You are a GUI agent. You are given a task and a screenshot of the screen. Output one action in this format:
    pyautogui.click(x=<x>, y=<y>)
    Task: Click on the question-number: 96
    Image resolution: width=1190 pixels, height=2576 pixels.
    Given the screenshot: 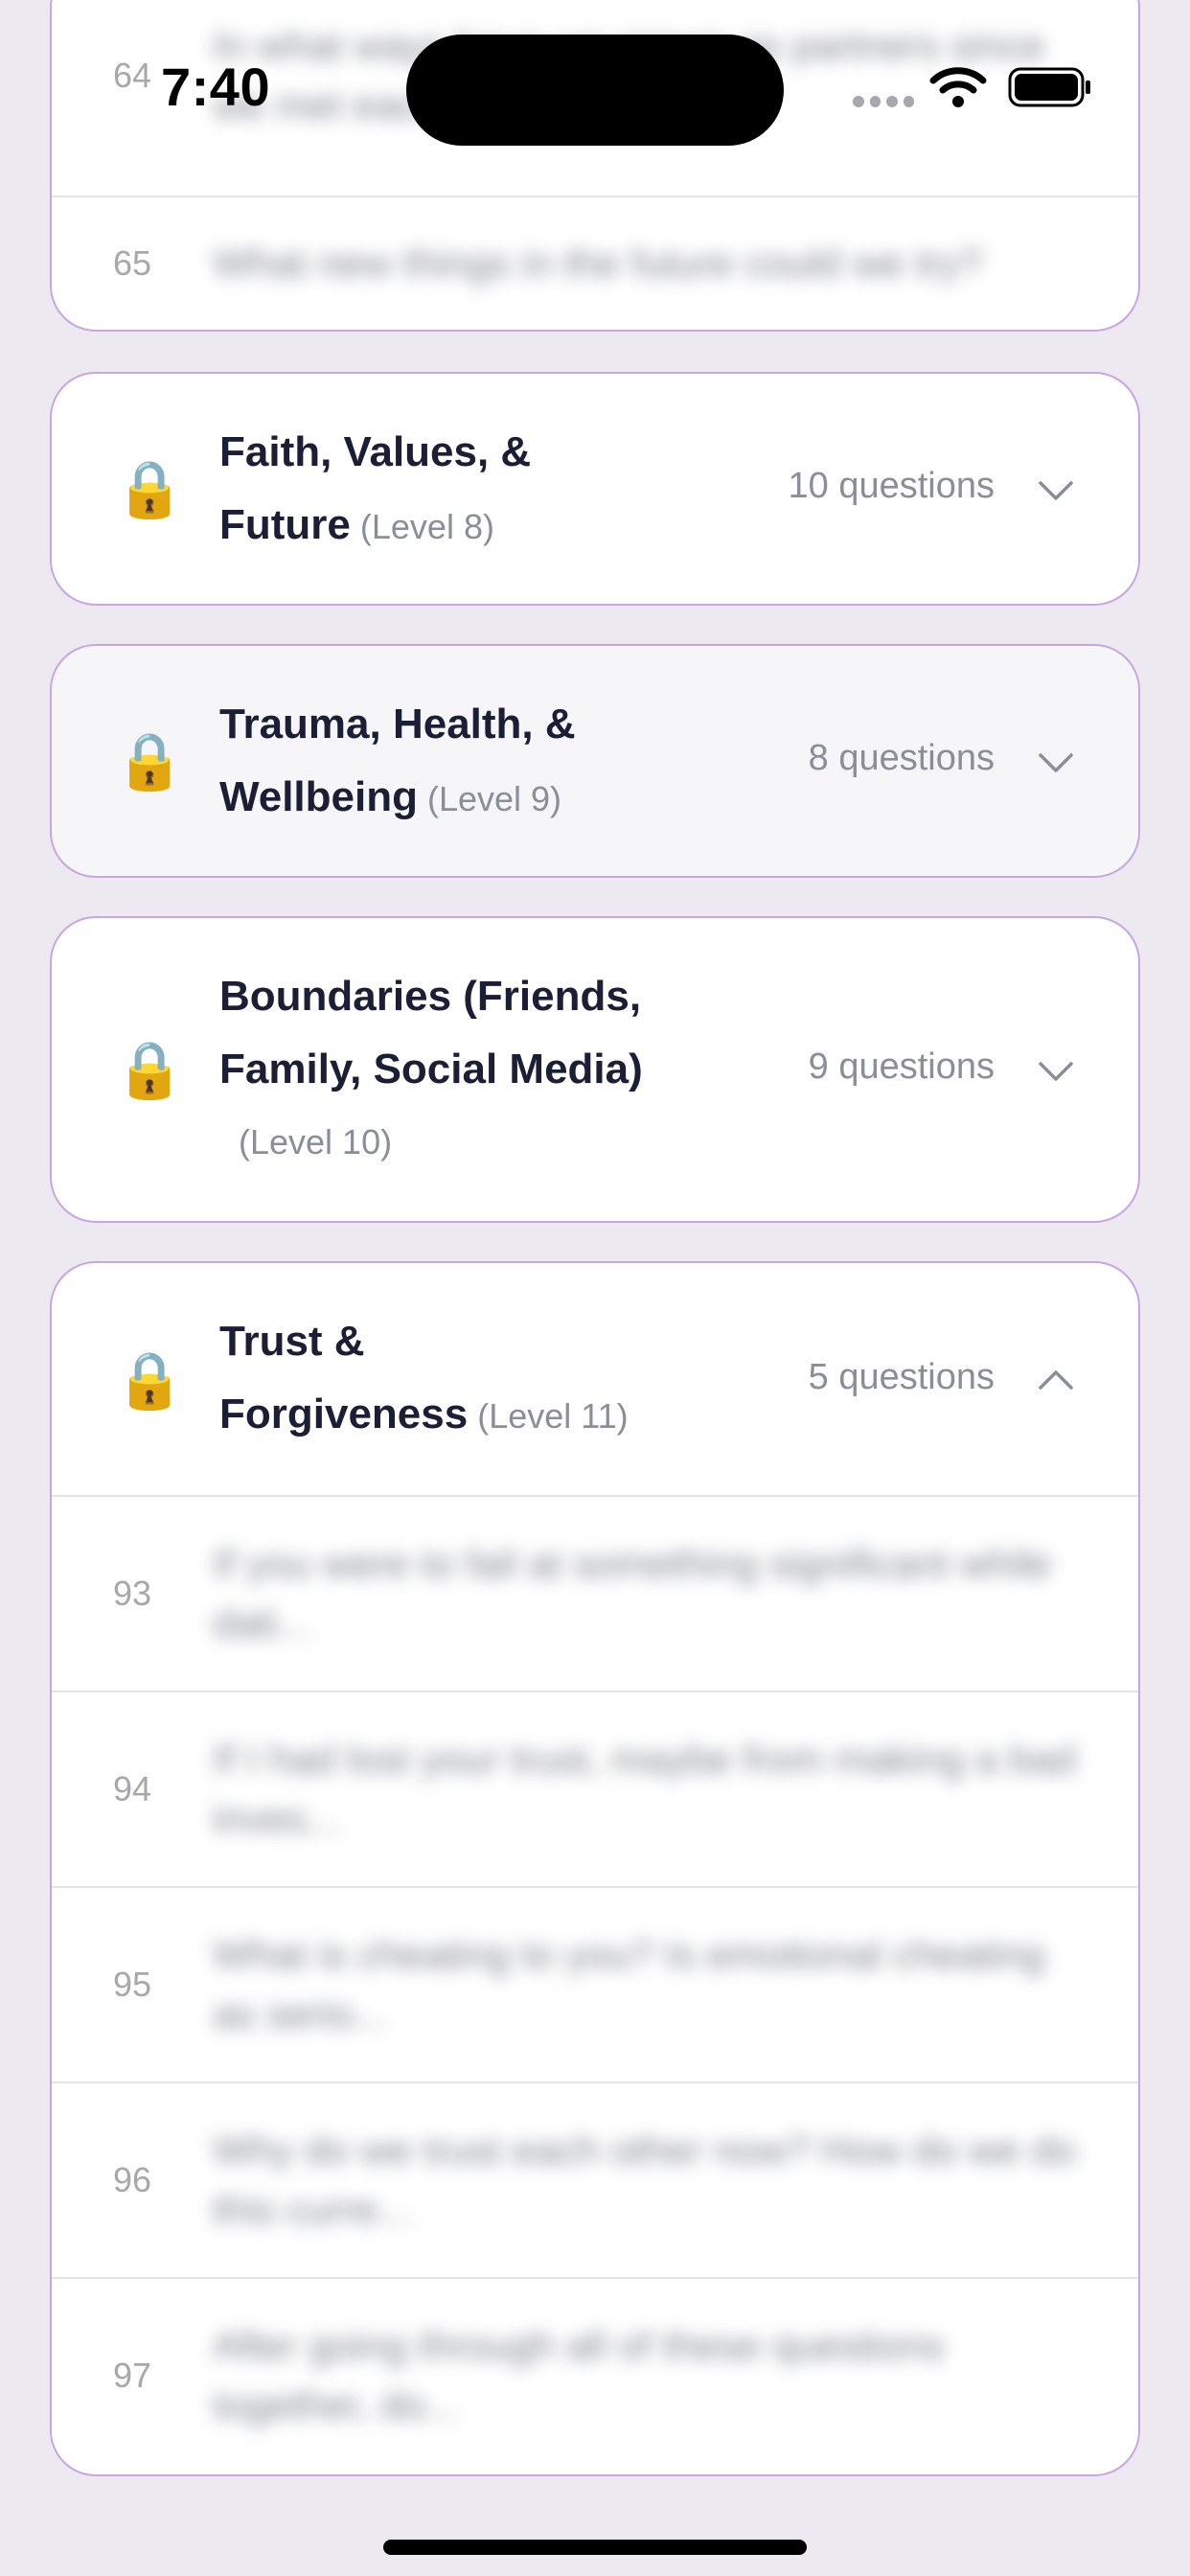 What is the action you would take?
    pyautogui.click(x=132, y=2179)
    